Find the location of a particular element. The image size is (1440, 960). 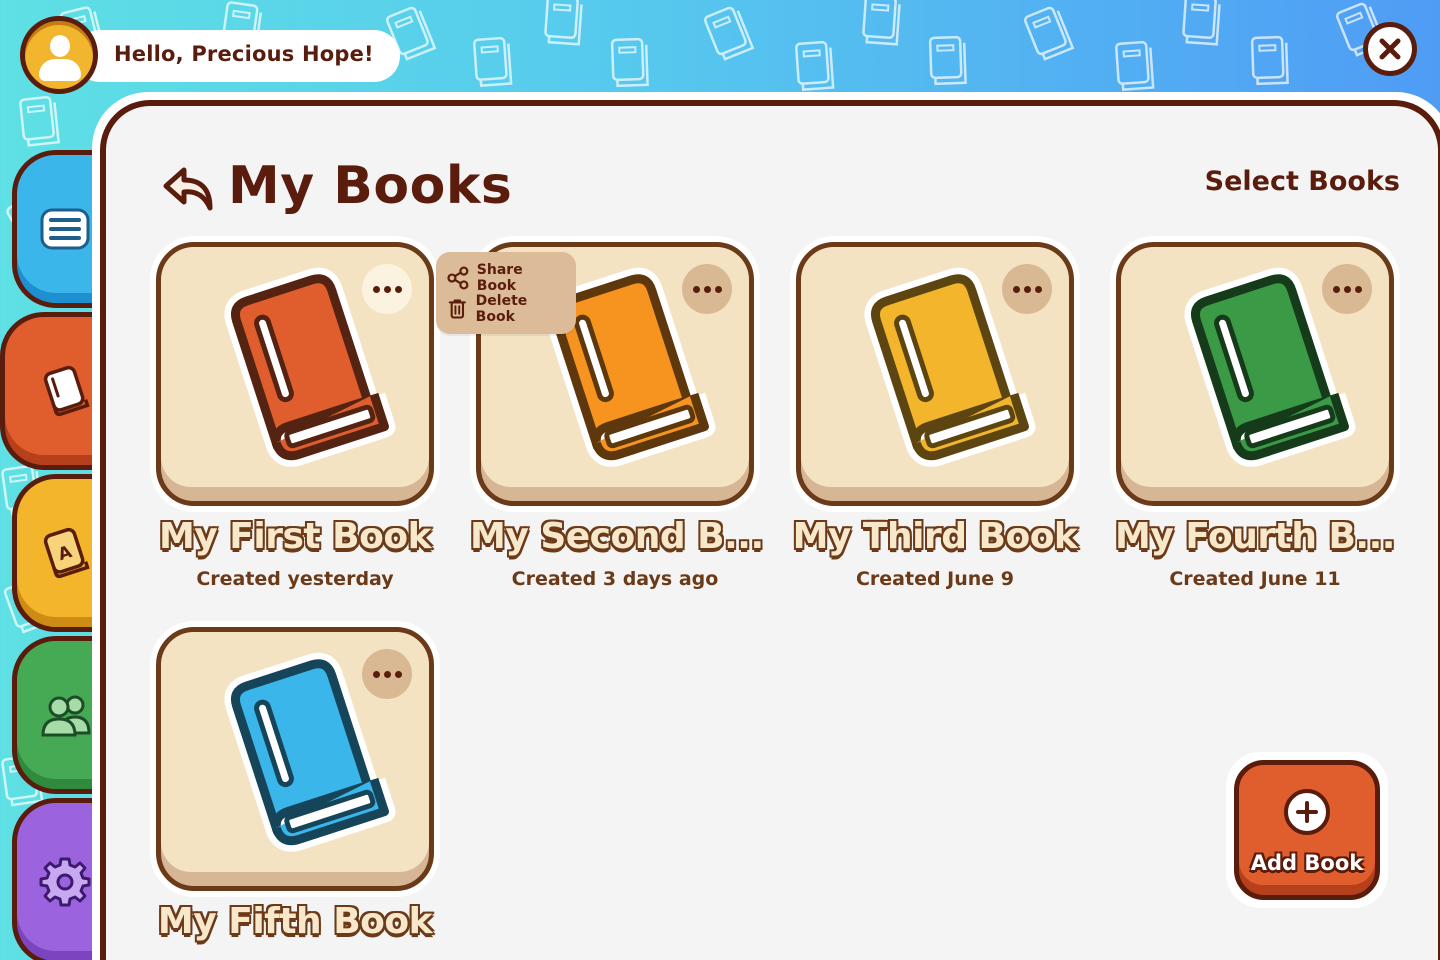

book-card: My Third Book Created June 9 is located at coordinates (935, 413).